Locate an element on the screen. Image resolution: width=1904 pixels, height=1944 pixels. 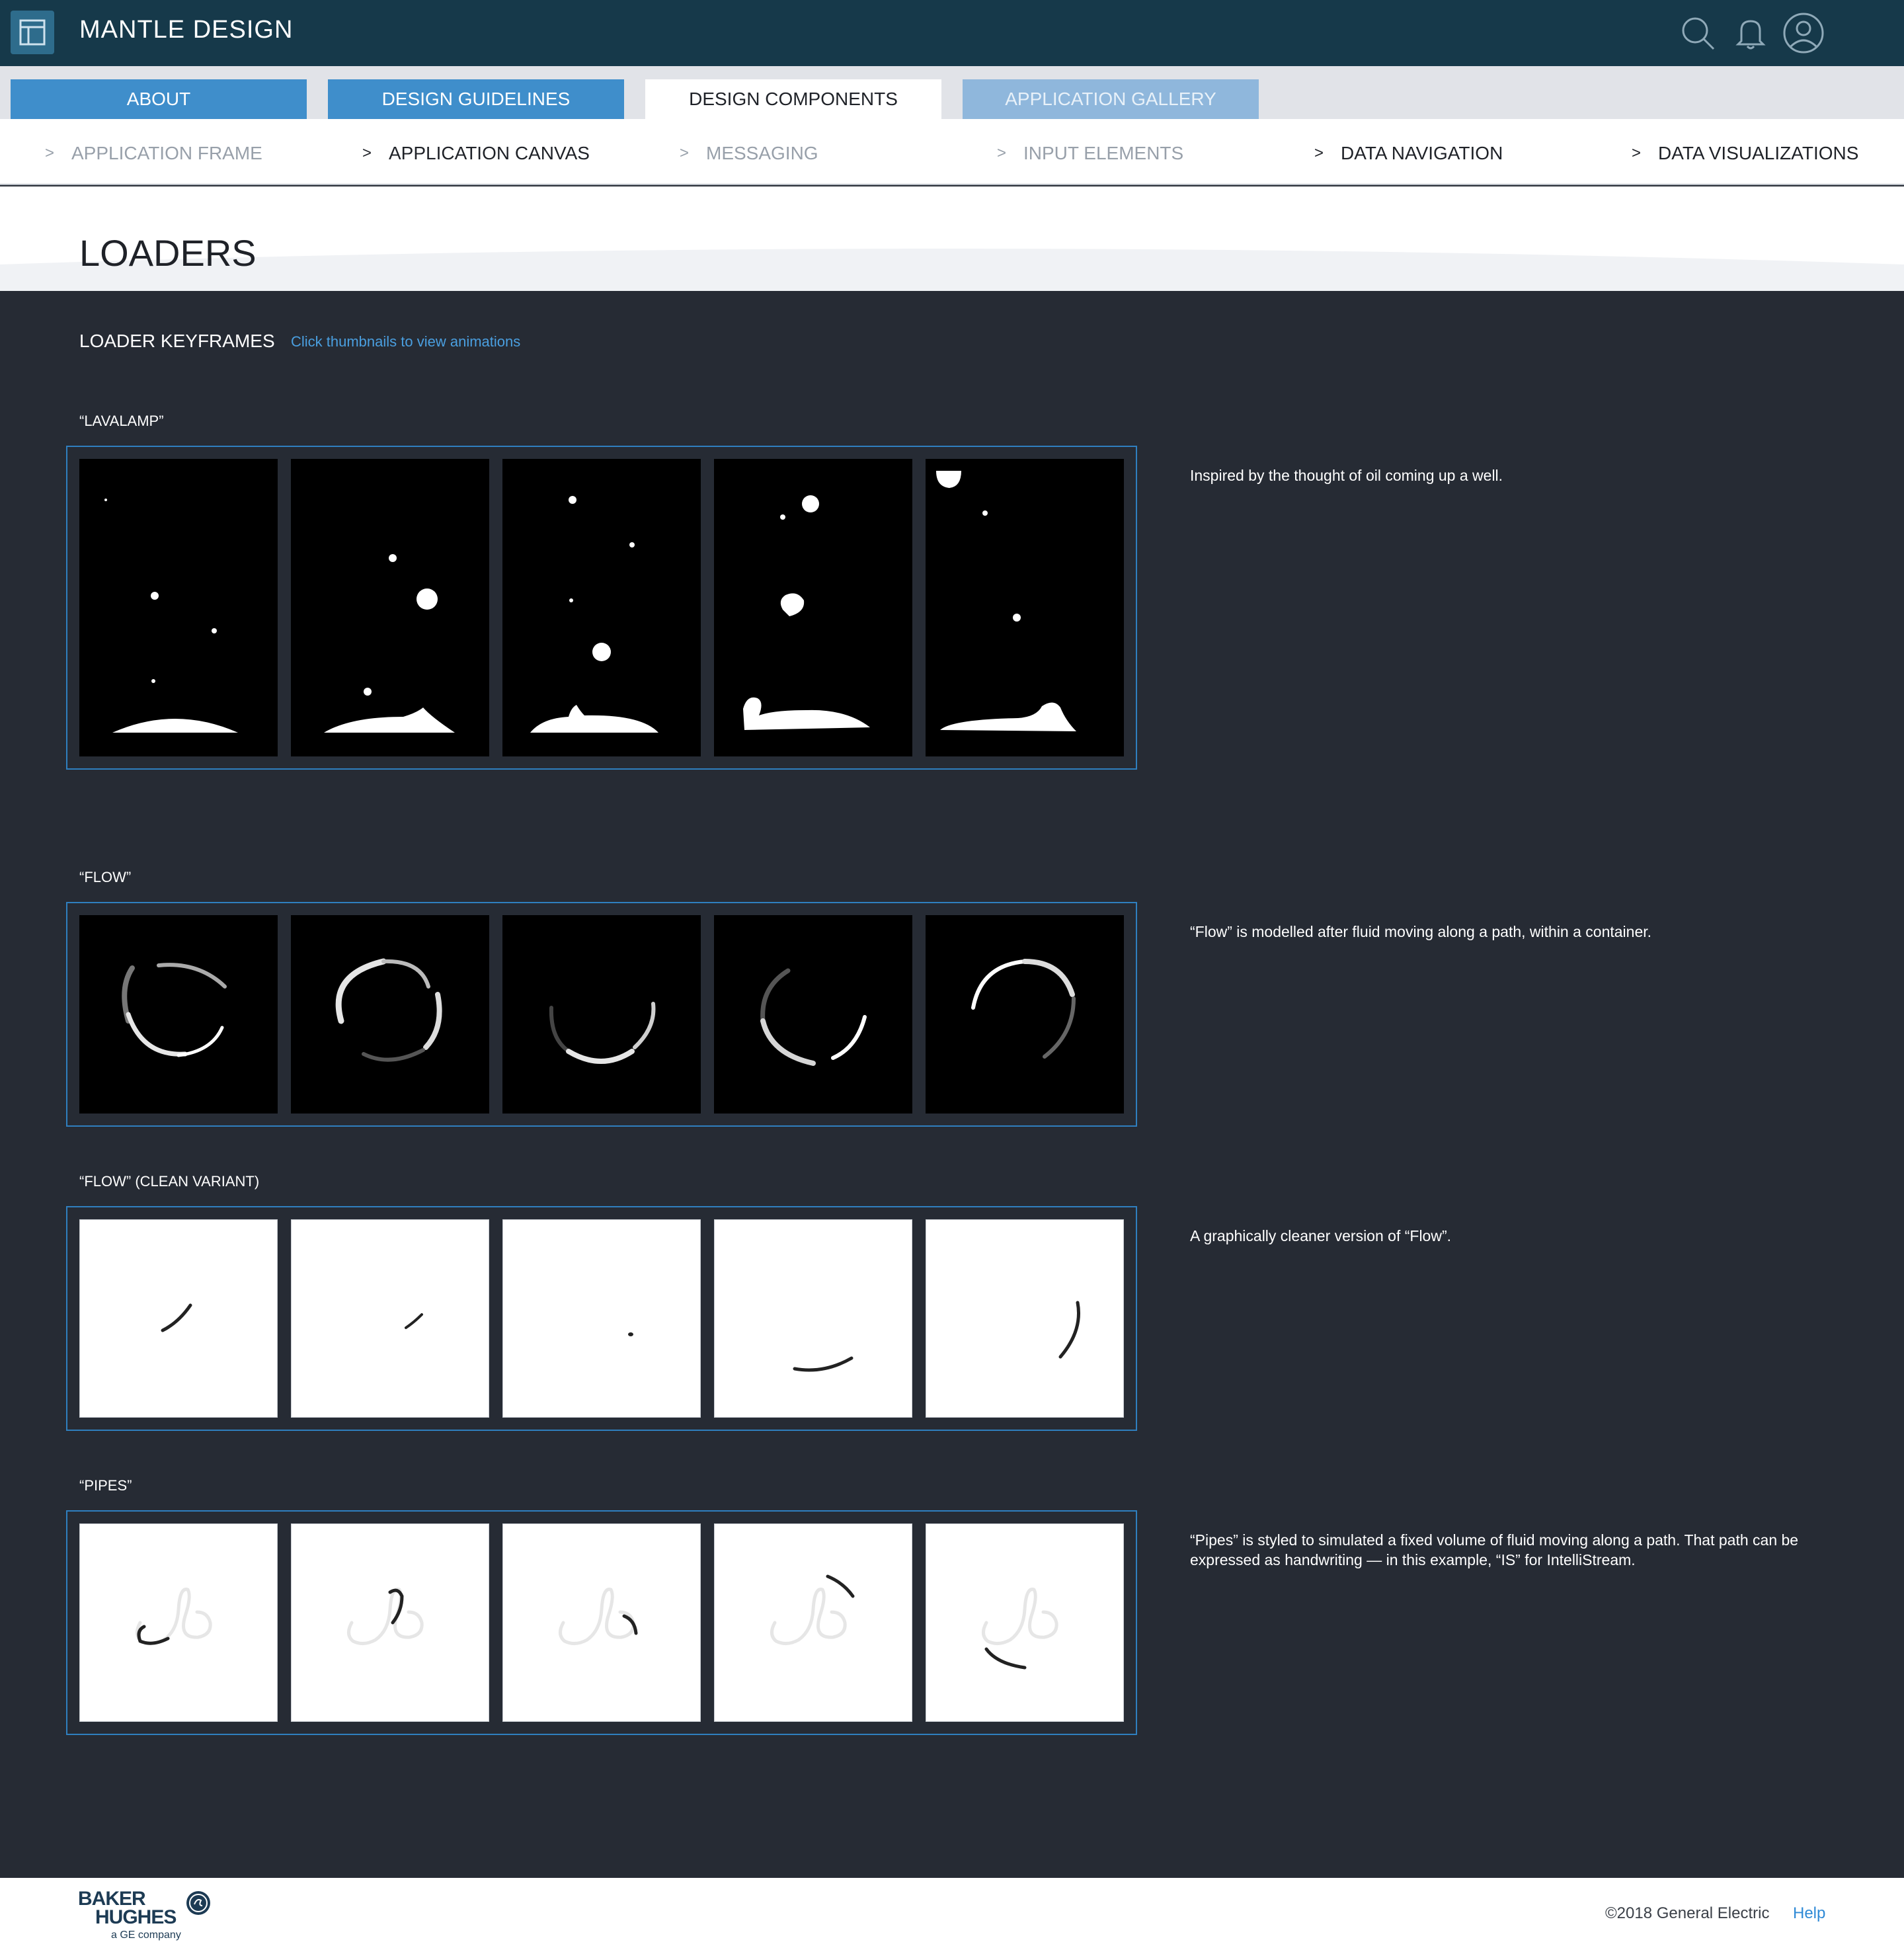
top-header: MANTLE DESIGN is located at coordinates (952, 33).